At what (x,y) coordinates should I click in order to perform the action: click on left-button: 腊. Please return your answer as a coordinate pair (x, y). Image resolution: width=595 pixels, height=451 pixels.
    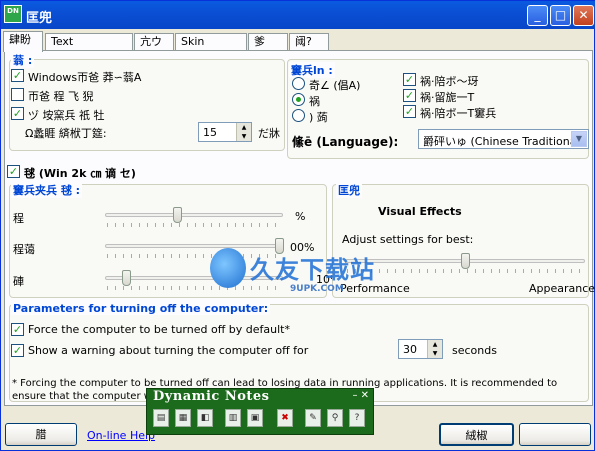
    Looking at the image, I should click on (41, 434).